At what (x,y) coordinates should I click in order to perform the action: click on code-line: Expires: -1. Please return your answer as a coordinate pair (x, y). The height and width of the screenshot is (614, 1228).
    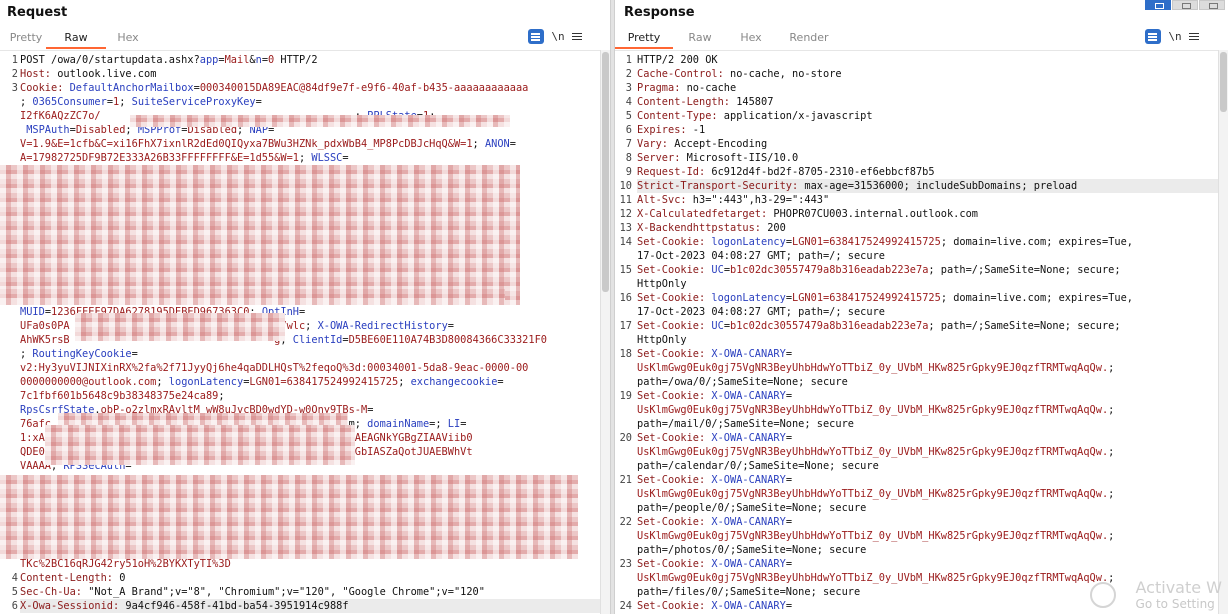
    Looking at the image, I should click on (927, 130).